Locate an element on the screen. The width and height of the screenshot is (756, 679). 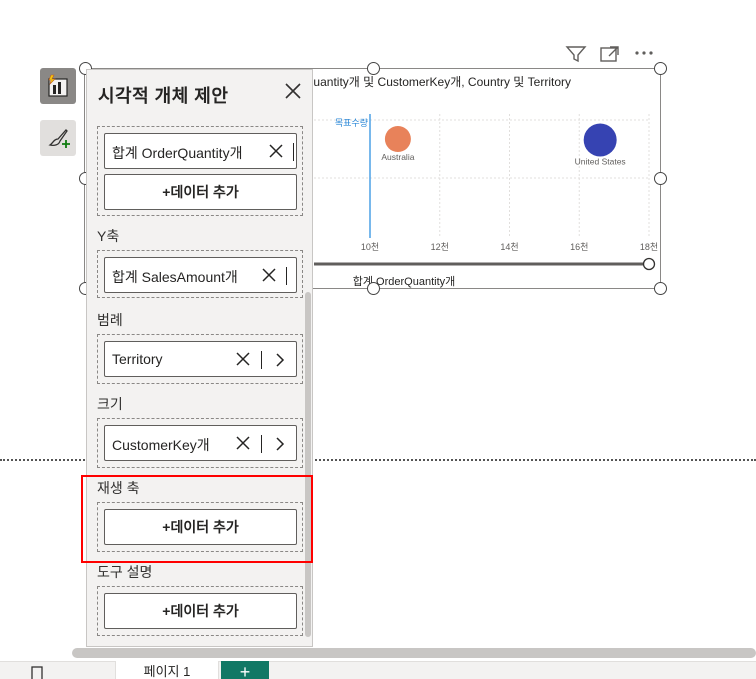
field-chip-territory: Territory is located at coordinates (200, 359).